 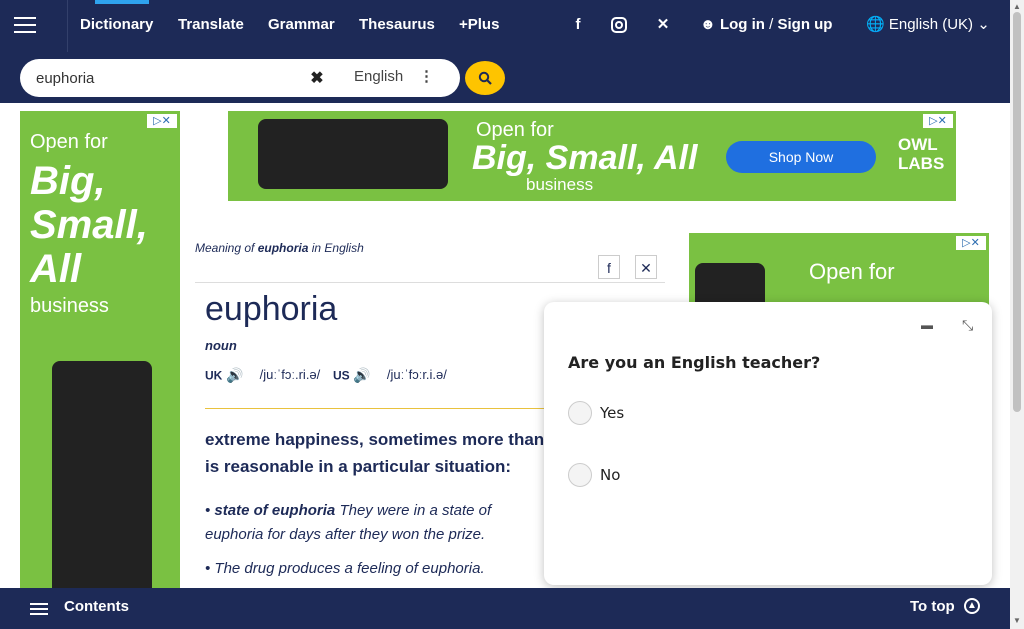 What do you see at coordinates (609, 267) in the screenshot?
I see `share-facebook-icon: f` at bounding box center [609, 267].